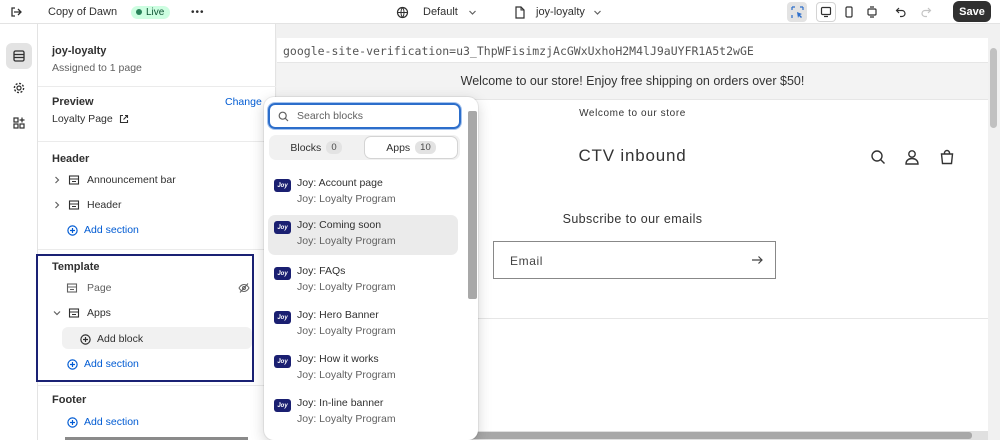 Image resolution: width=1000 pixels, height=440 pixels. What do you see at coordinates (339, 225) in the screenshot?
I see `block-title: Joy: Coming soon` at bounding box center [339, 225].